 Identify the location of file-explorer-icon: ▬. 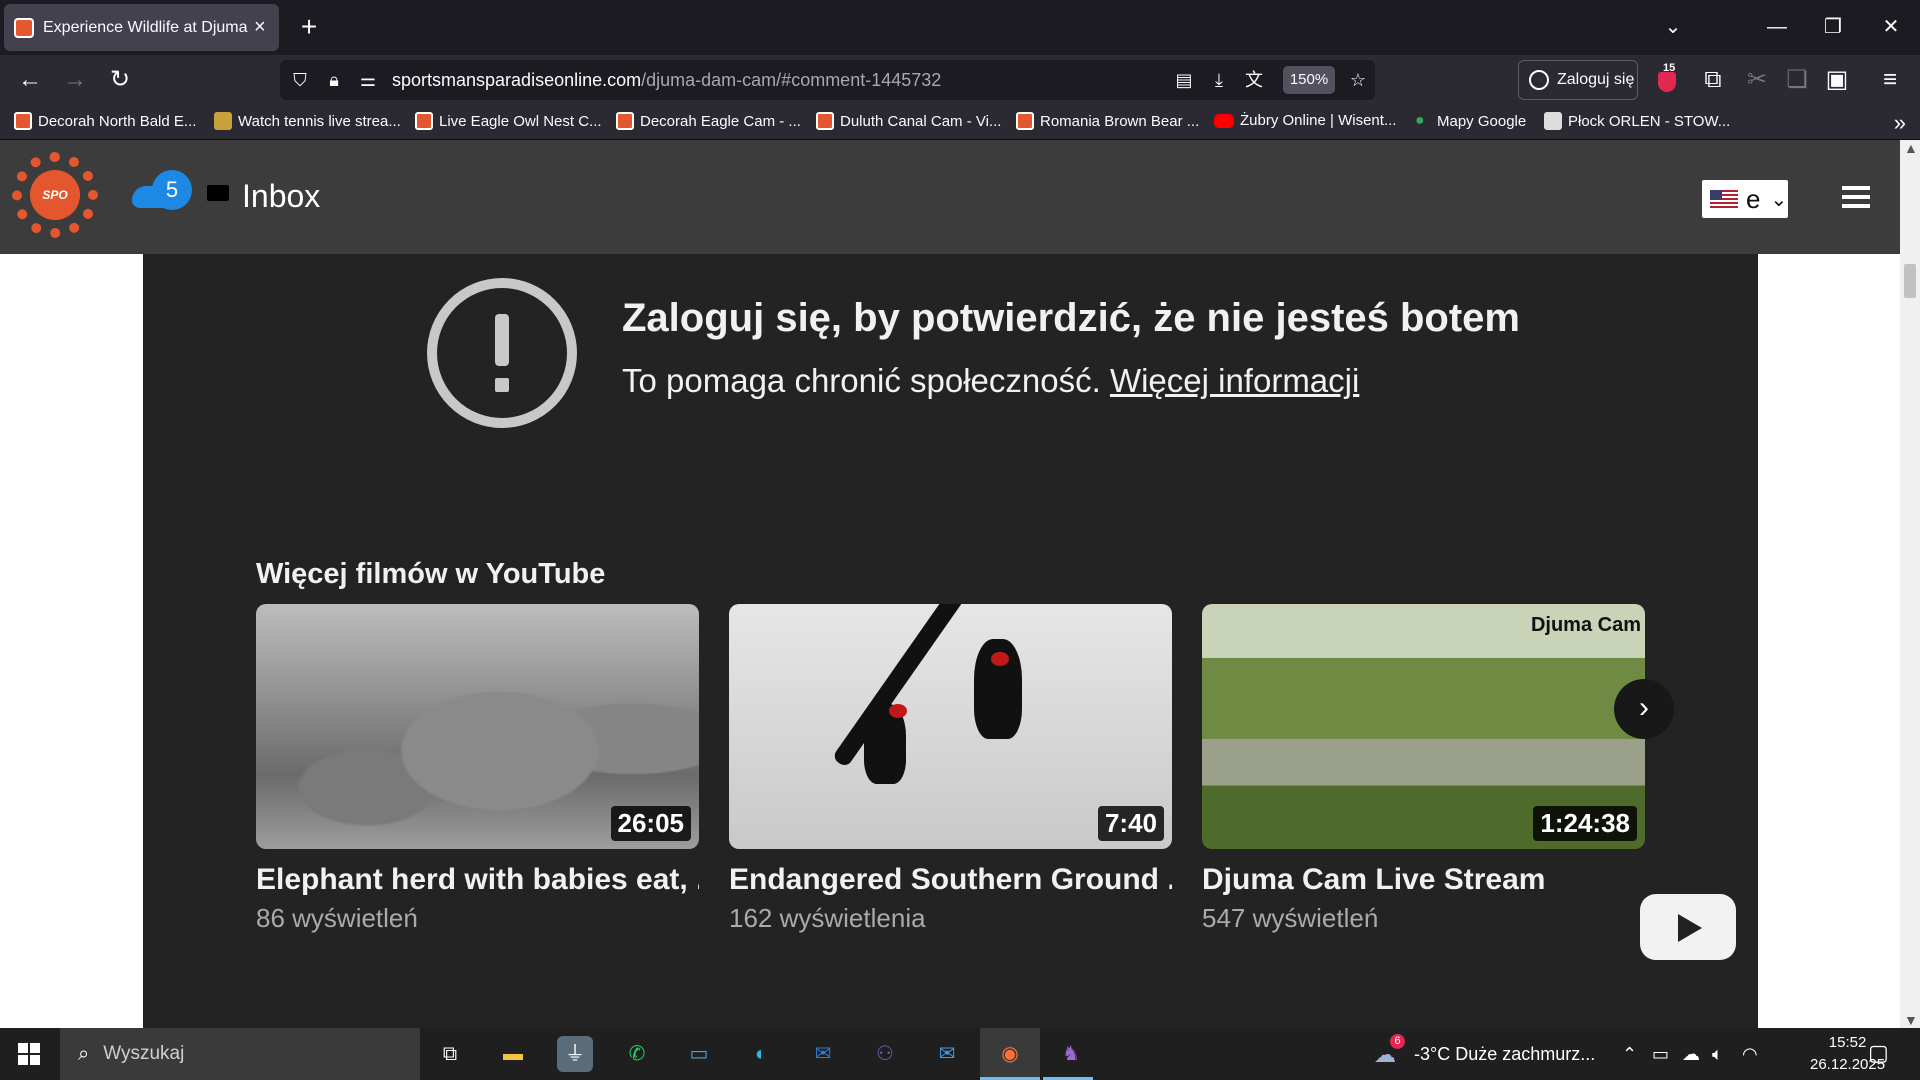
(513, 1054).